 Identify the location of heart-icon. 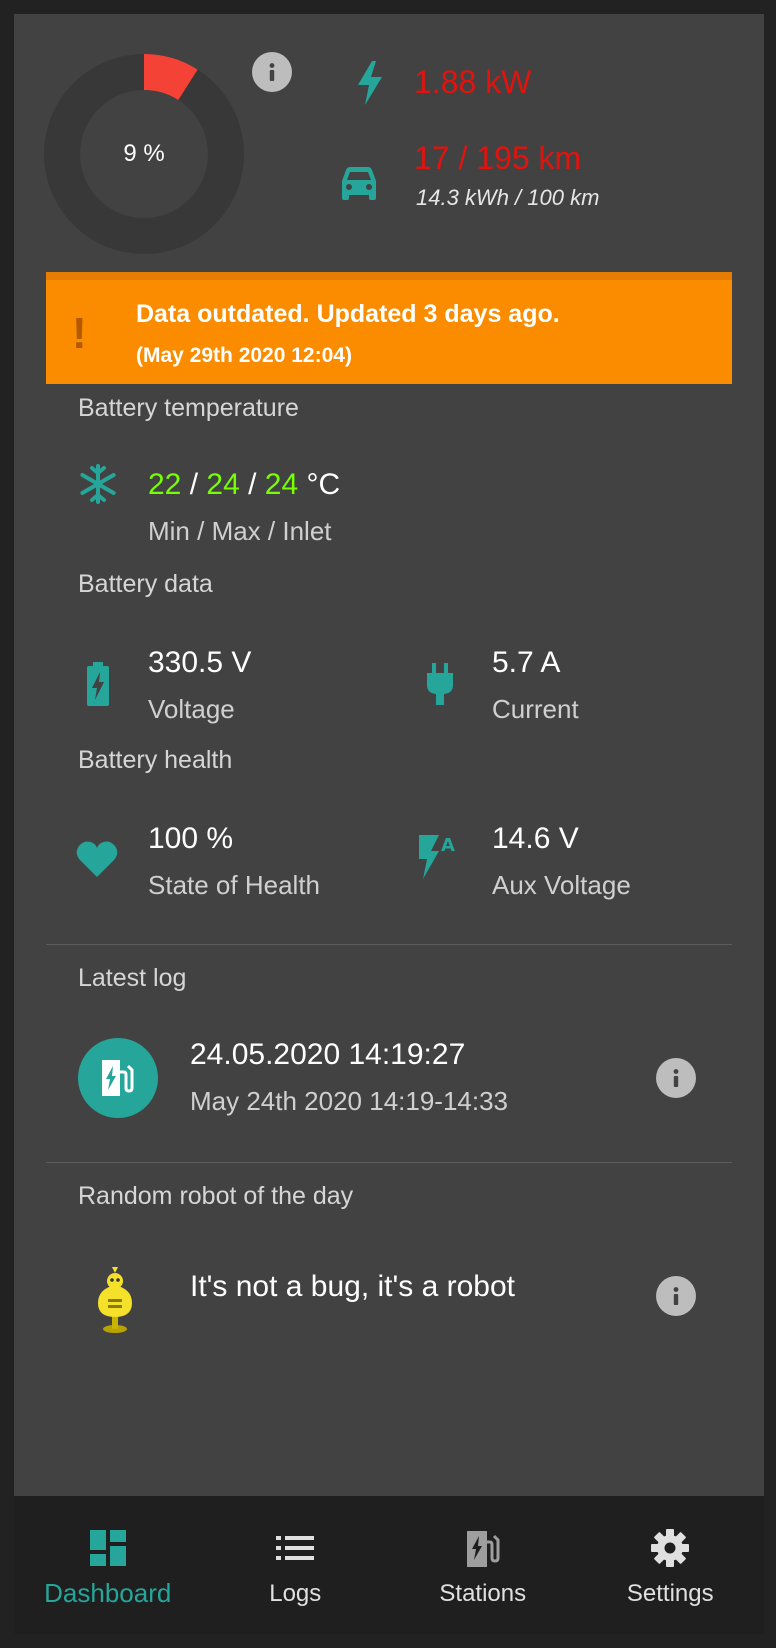
(97, 858).